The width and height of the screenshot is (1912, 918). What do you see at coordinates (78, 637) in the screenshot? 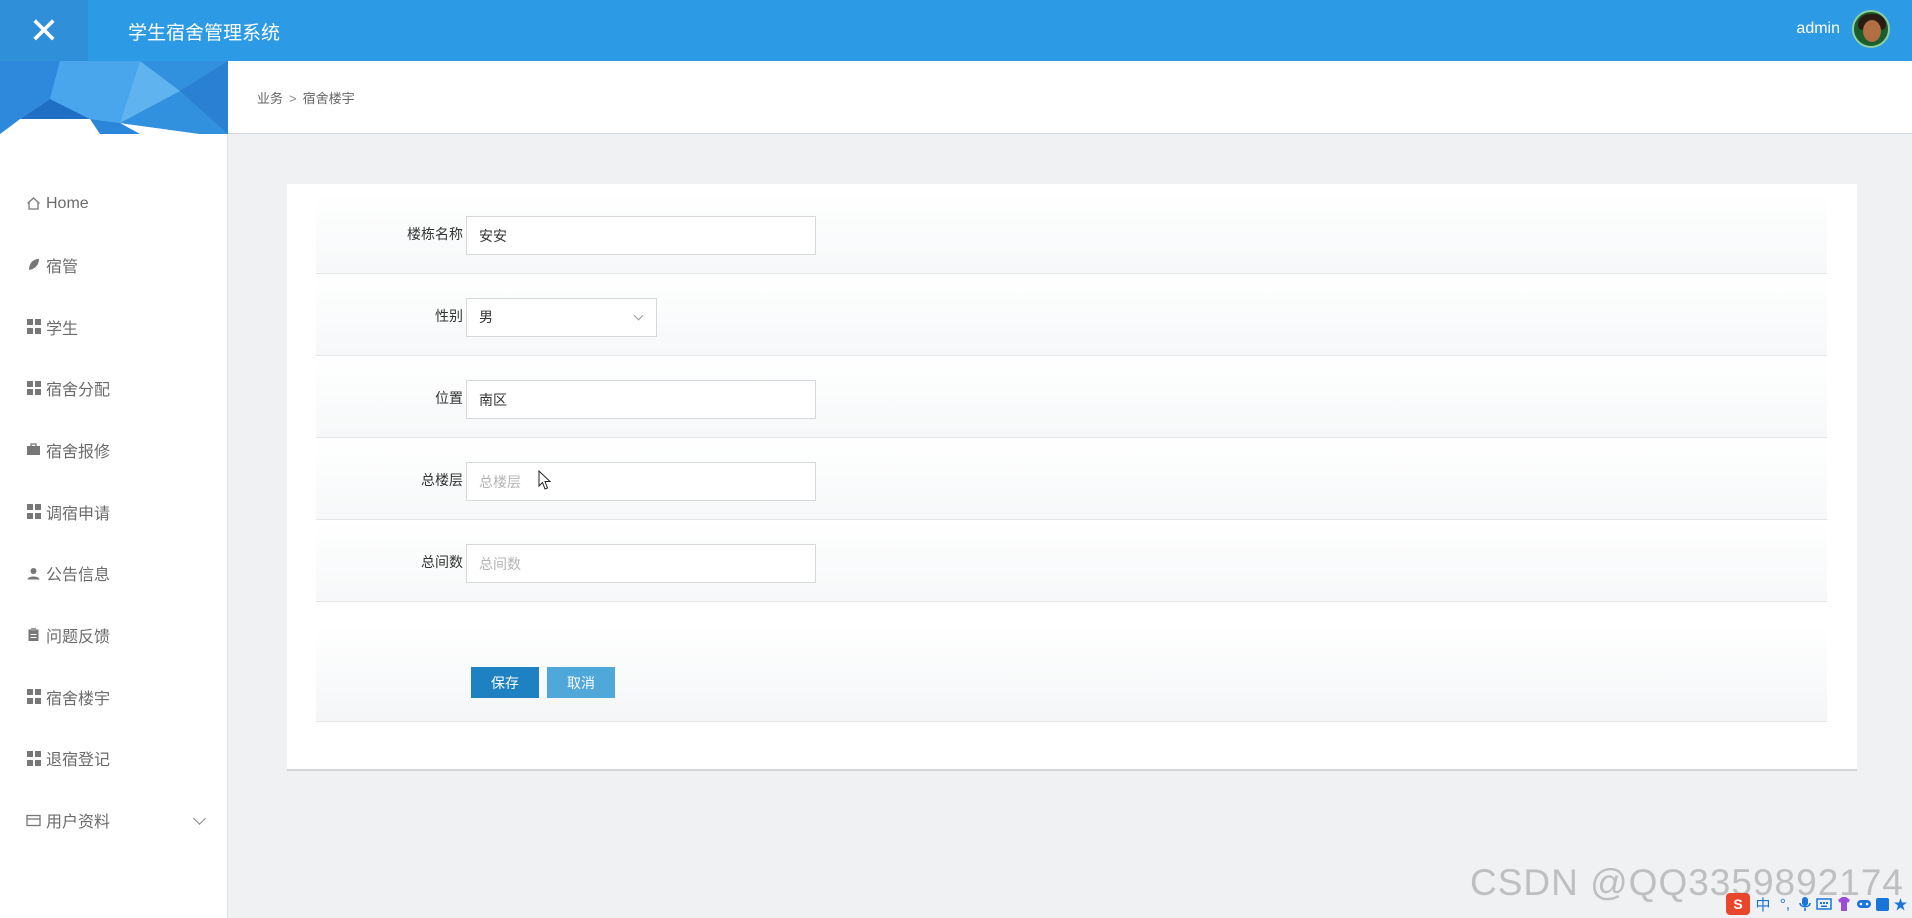
I see `sidebar-item-label: 问题反馈` at bounding box center [78, 637].